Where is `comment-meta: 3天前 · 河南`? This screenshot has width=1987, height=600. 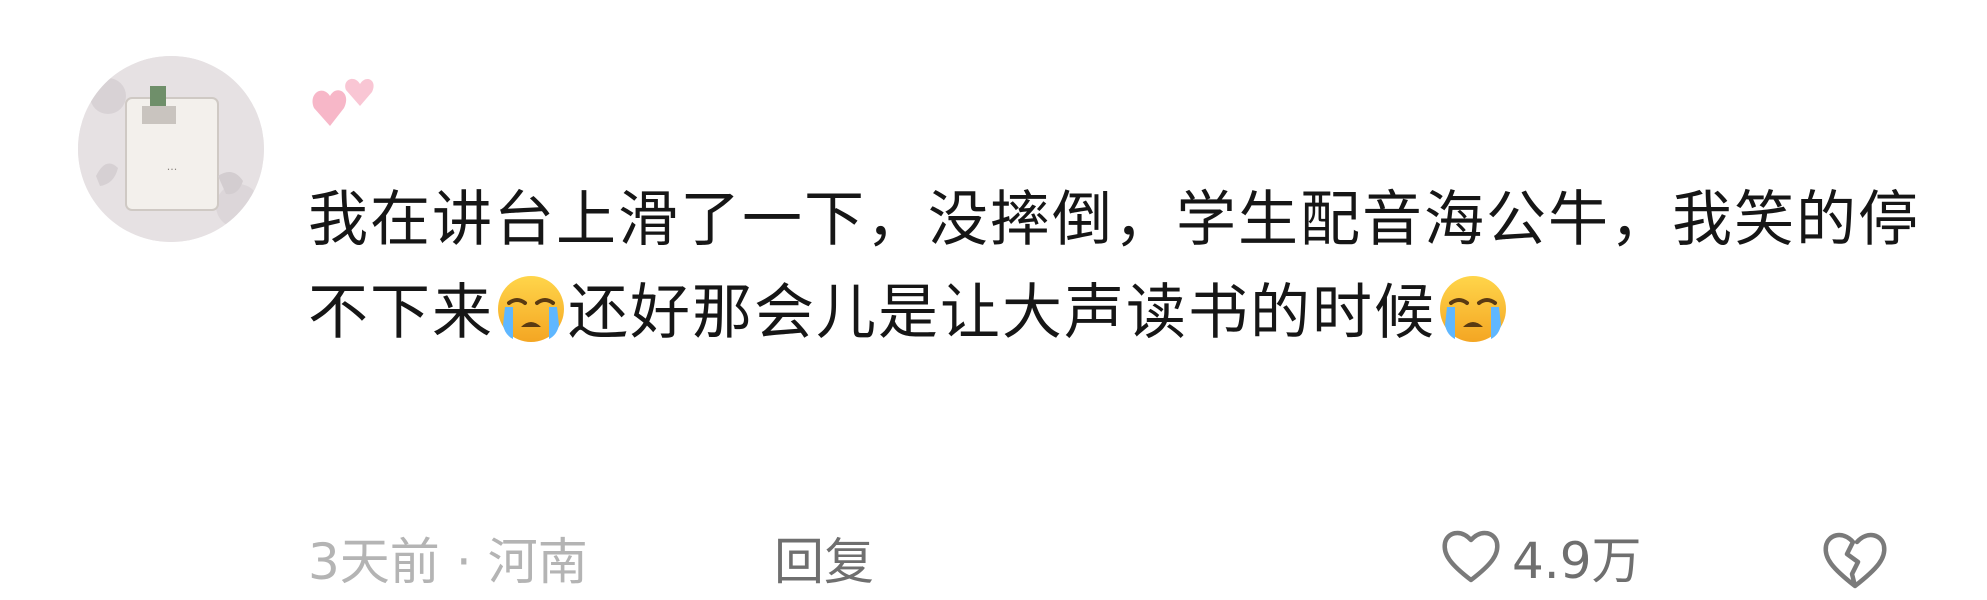 comment-meta: 3天前 · 河南 is located at coordinates (448, 558).